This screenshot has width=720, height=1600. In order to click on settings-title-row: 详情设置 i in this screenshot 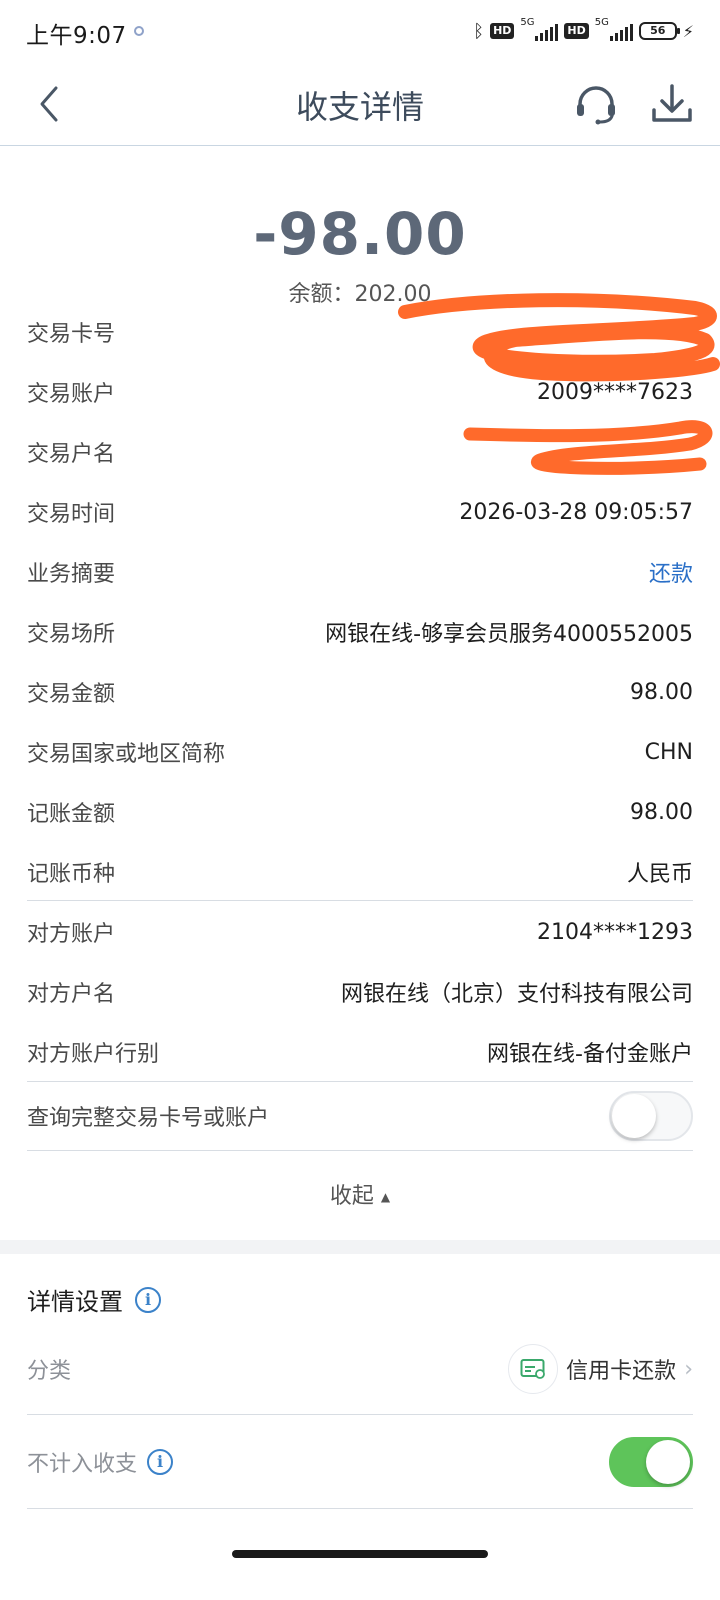, I will do `click(94, 1299)`.